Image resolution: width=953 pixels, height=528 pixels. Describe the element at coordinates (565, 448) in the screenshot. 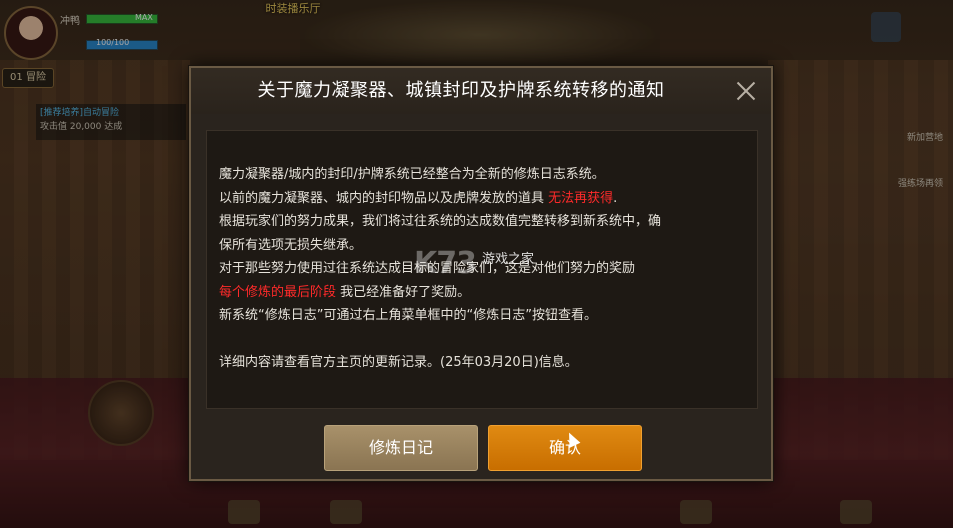

I see `confirm-button: 确认` at that location.